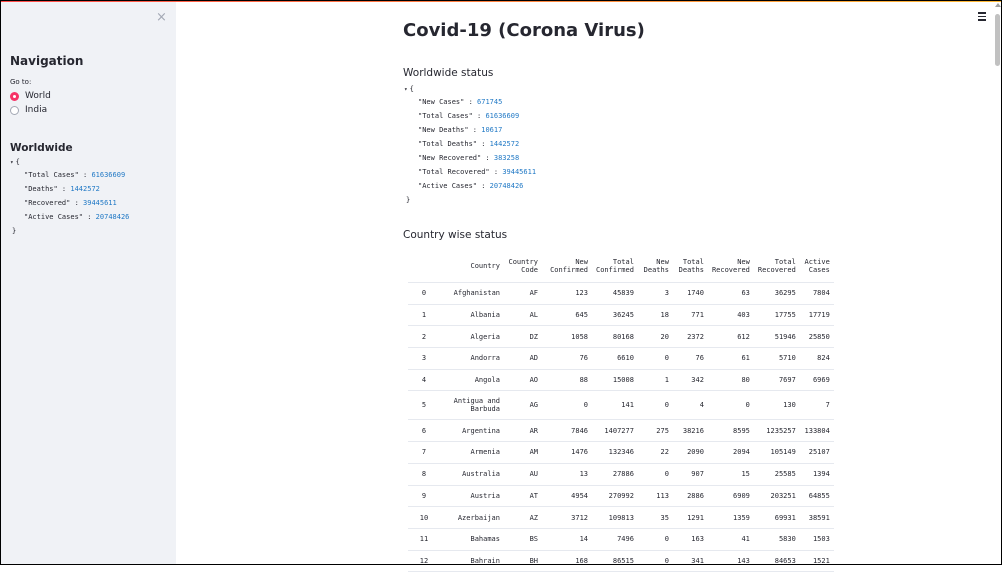 This screenshot has width=1002, height=572. I want to click on table-cell: 6969, so click(816, 380).